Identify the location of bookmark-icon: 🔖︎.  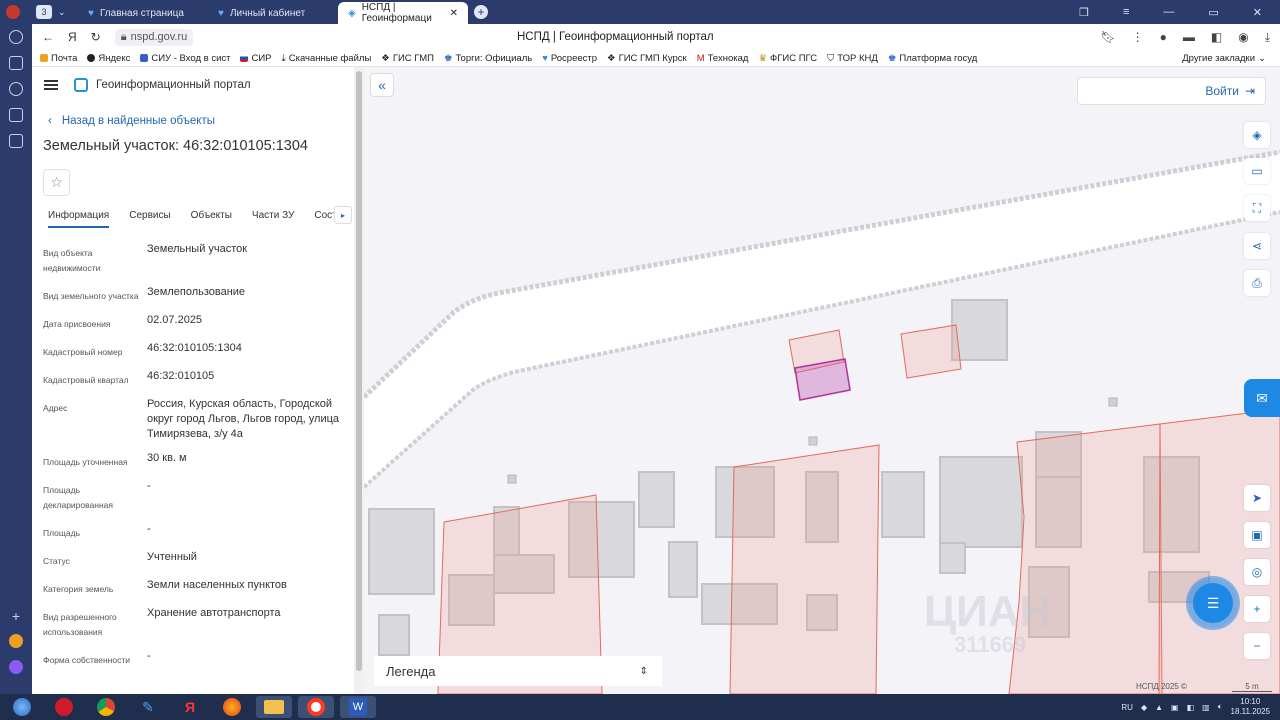
(1107, 37).